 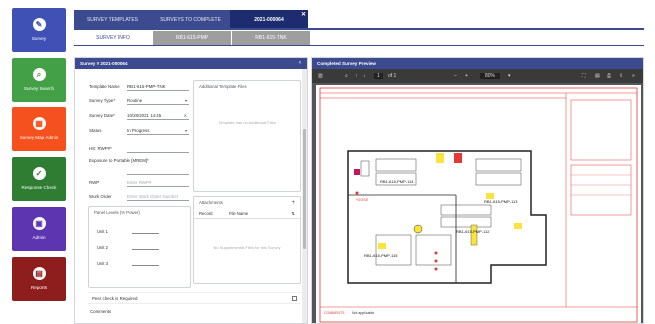 I want to click on sort-icon: ⇅, so click(x=293, y=213).